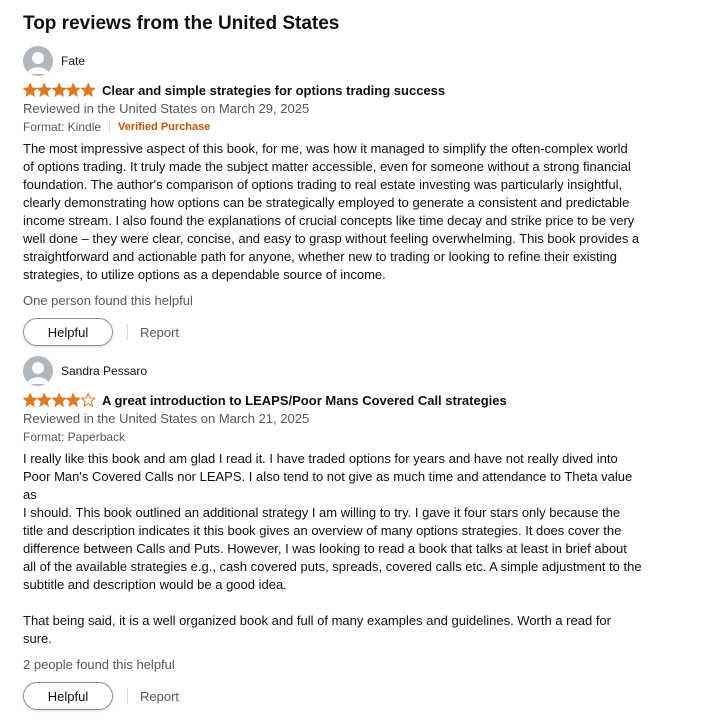 Image resolution: width=703 pixels, height=723 pixels. What do you see at coordinates (351, 61) in the screenshot?
I see `reviewer-profile: Fate` at bounding box center [351, 61].